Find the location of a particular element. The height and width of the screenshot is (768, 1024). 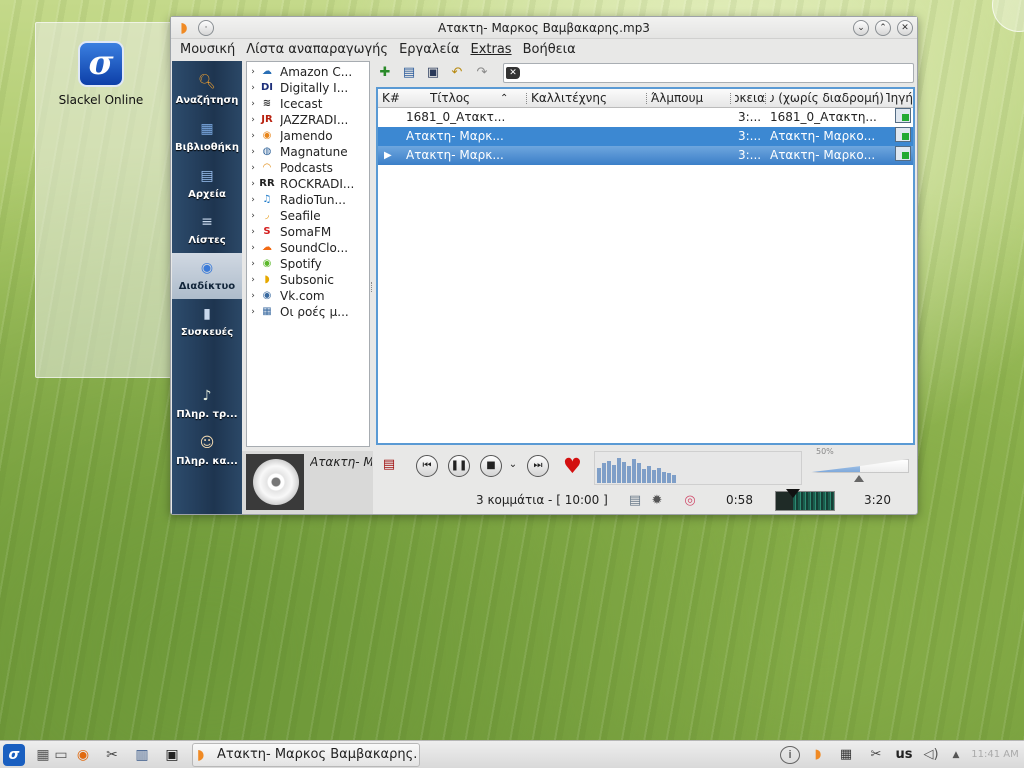

tab-devices: ▮ Συσκευές is located at coordinates (207, 322).